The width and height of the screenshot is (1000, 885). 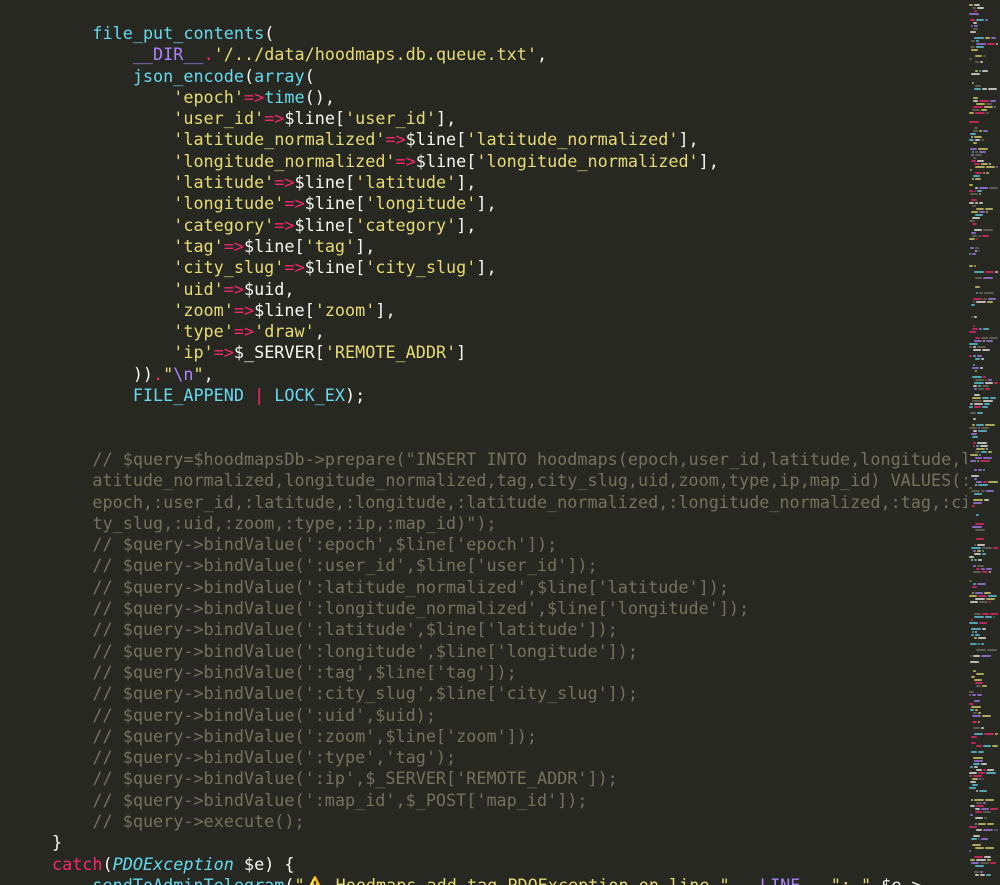 What do you see at coordinates (688, 139) in the screenshot?
I see `code-token-plain: ],` at bounding box center [688, 139].